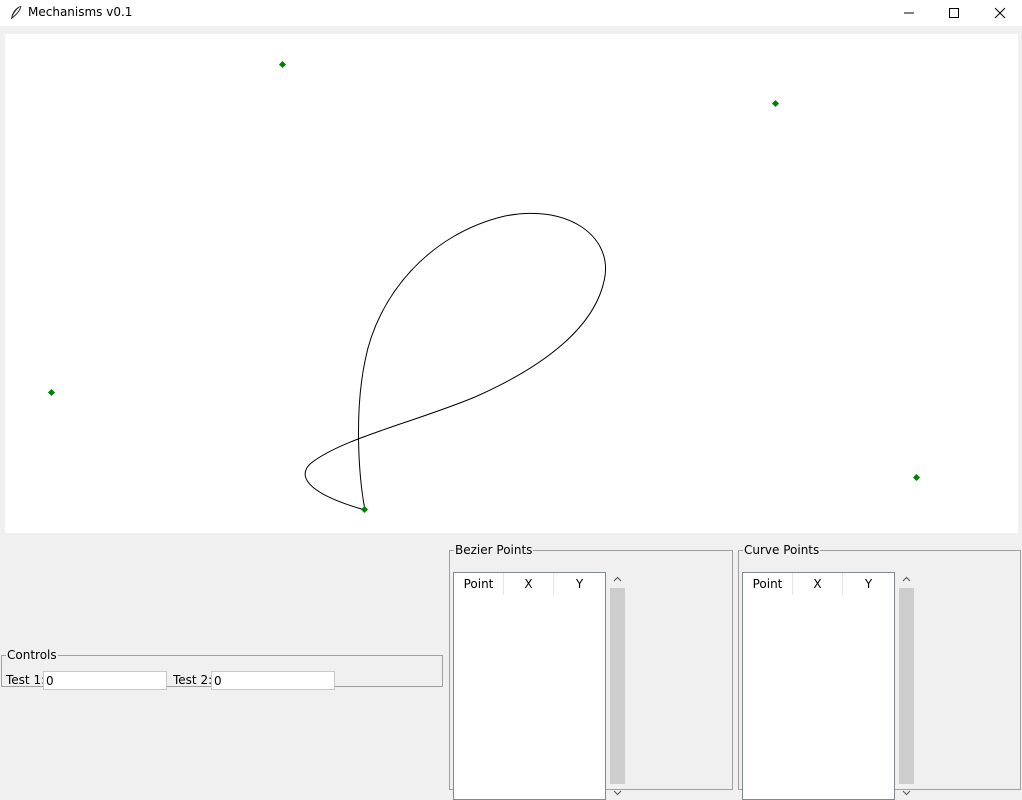 The width and height of the screenshot is (1022, 800). Describe the element at coordinates (193, 680) in the screenshot. I see `test2-label: Test 2:` at that location.